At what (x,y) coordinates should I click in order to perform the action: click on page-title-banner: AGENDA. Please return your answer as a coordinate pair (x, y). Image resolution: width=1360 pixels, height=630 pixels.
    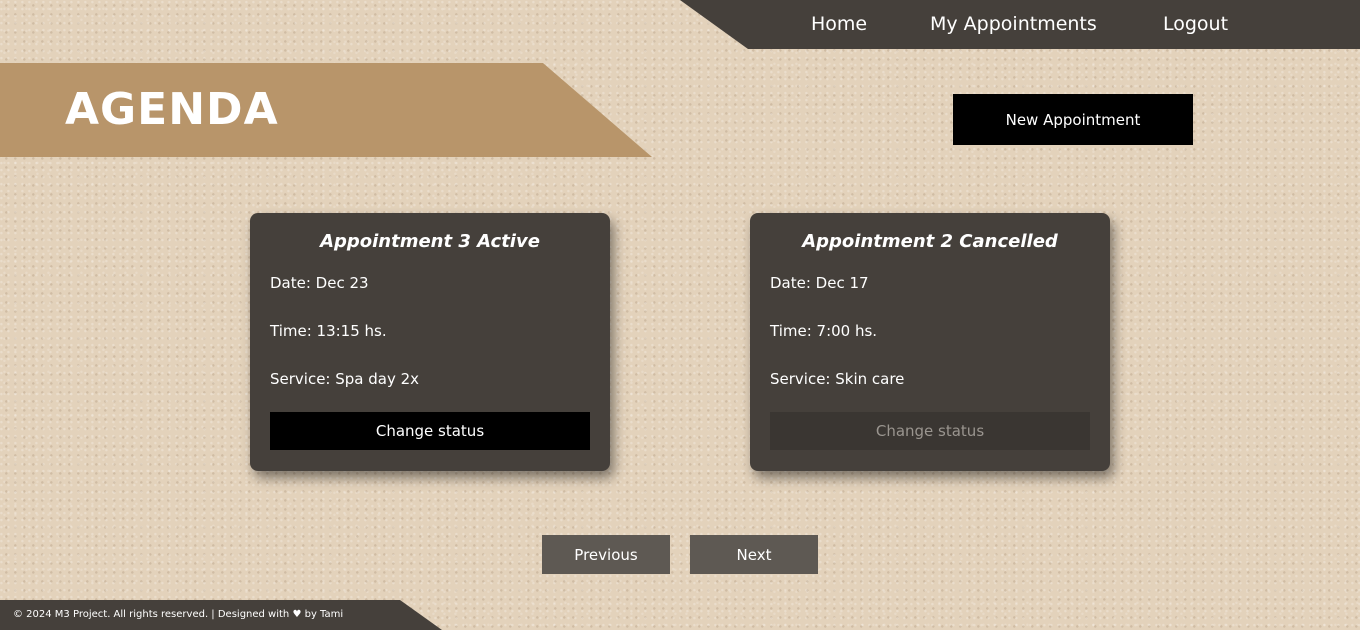
    Looking at the image, I should click on (326, 110).